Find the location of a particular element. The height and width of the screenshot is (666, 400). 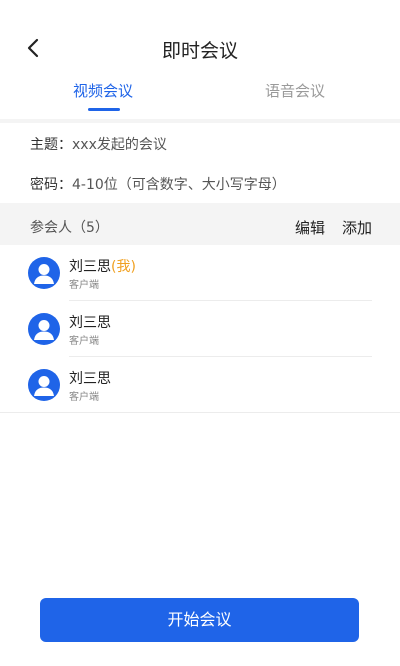

tab-video-meeting: 视频会议 is located at coordinates (103, 90).